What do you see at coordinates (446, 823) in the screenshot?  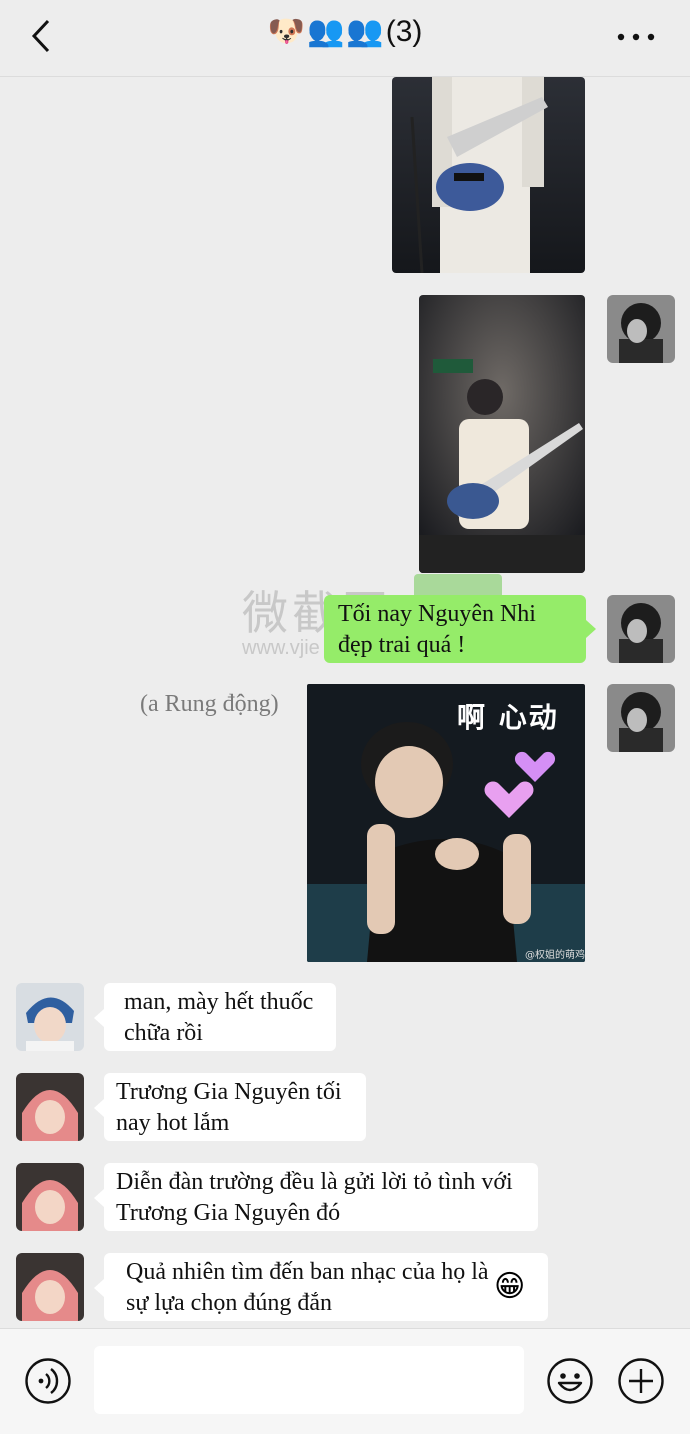 I see `sticker-image: 啊 心动 @权姐的萌鸡` at bounding box center [446, 823].